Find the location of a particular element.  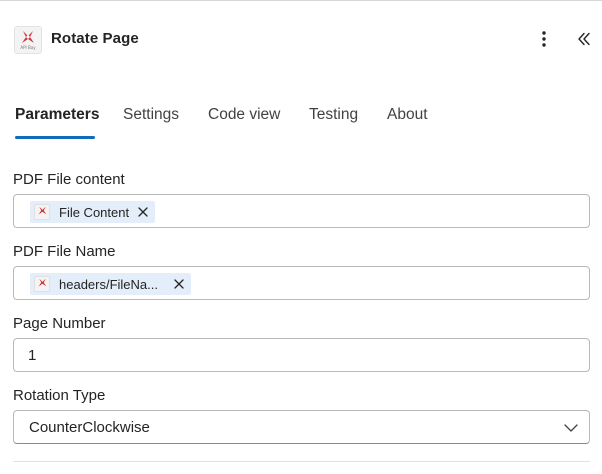

tab-code-view: Code view is located at coordinates (244, 115).